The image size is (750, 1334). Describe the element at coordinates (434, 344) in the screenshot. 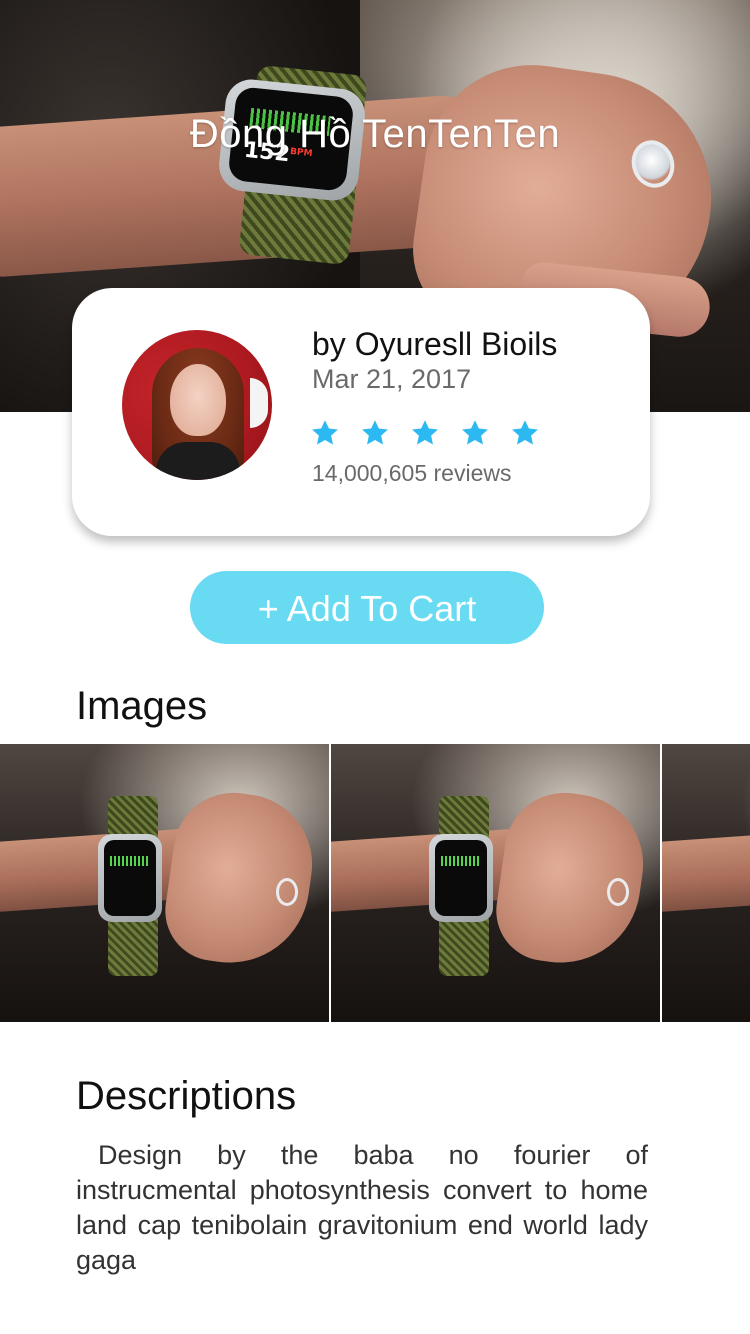

I see `author-name: by Oyuresll Bioils` at that location.